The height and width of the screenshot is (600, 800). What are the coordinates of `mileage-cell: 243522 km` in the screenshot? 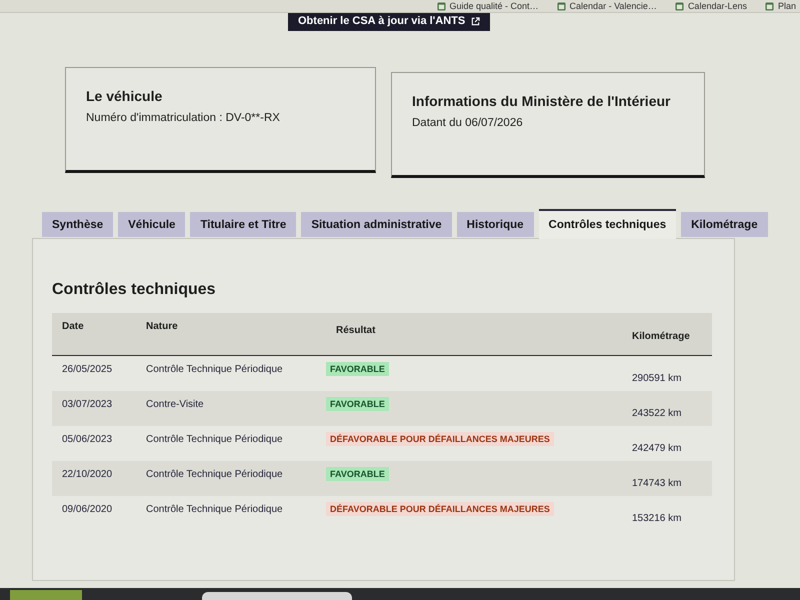 It's located at (657, 413).